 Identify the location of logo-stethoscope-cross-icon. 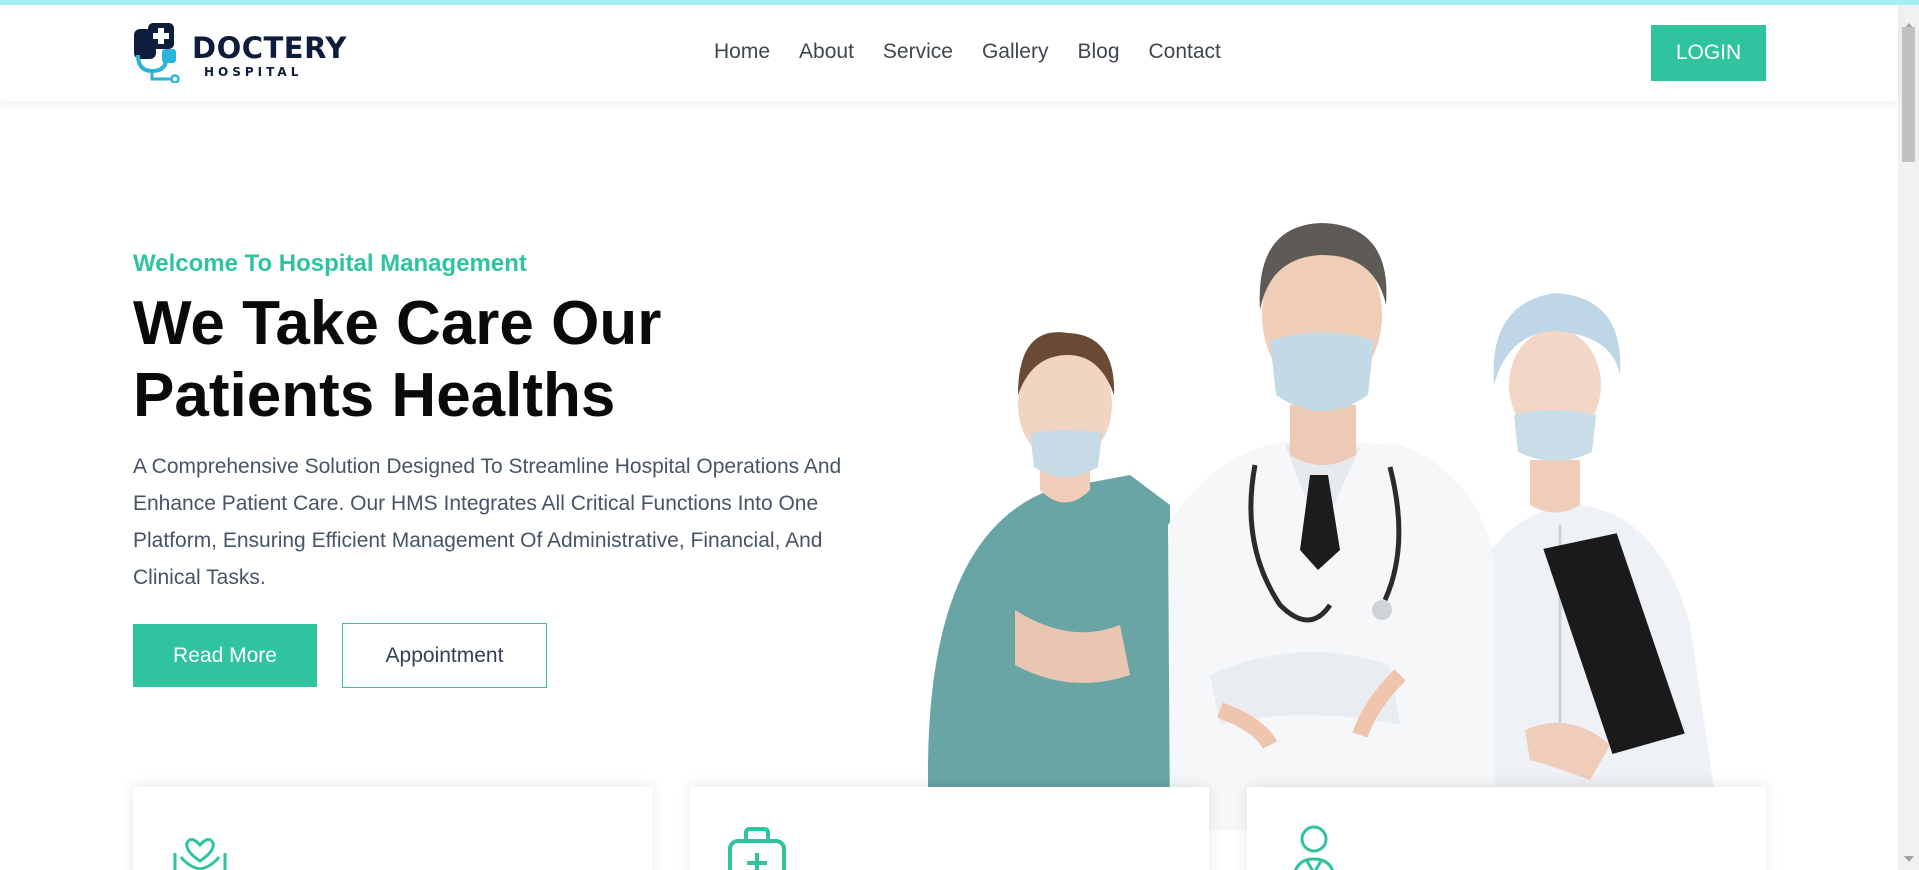
(157, 53).